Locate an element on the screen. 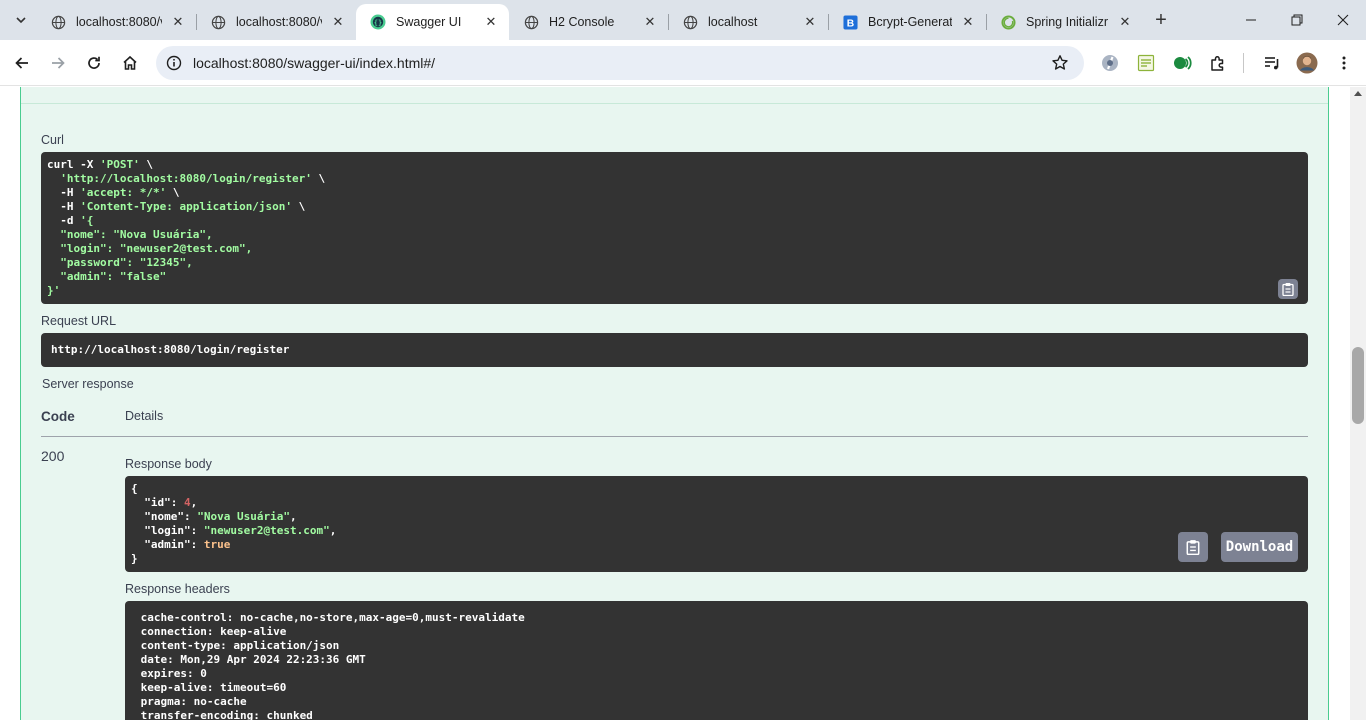  restore-icon is located at coordinates (1297, 20).